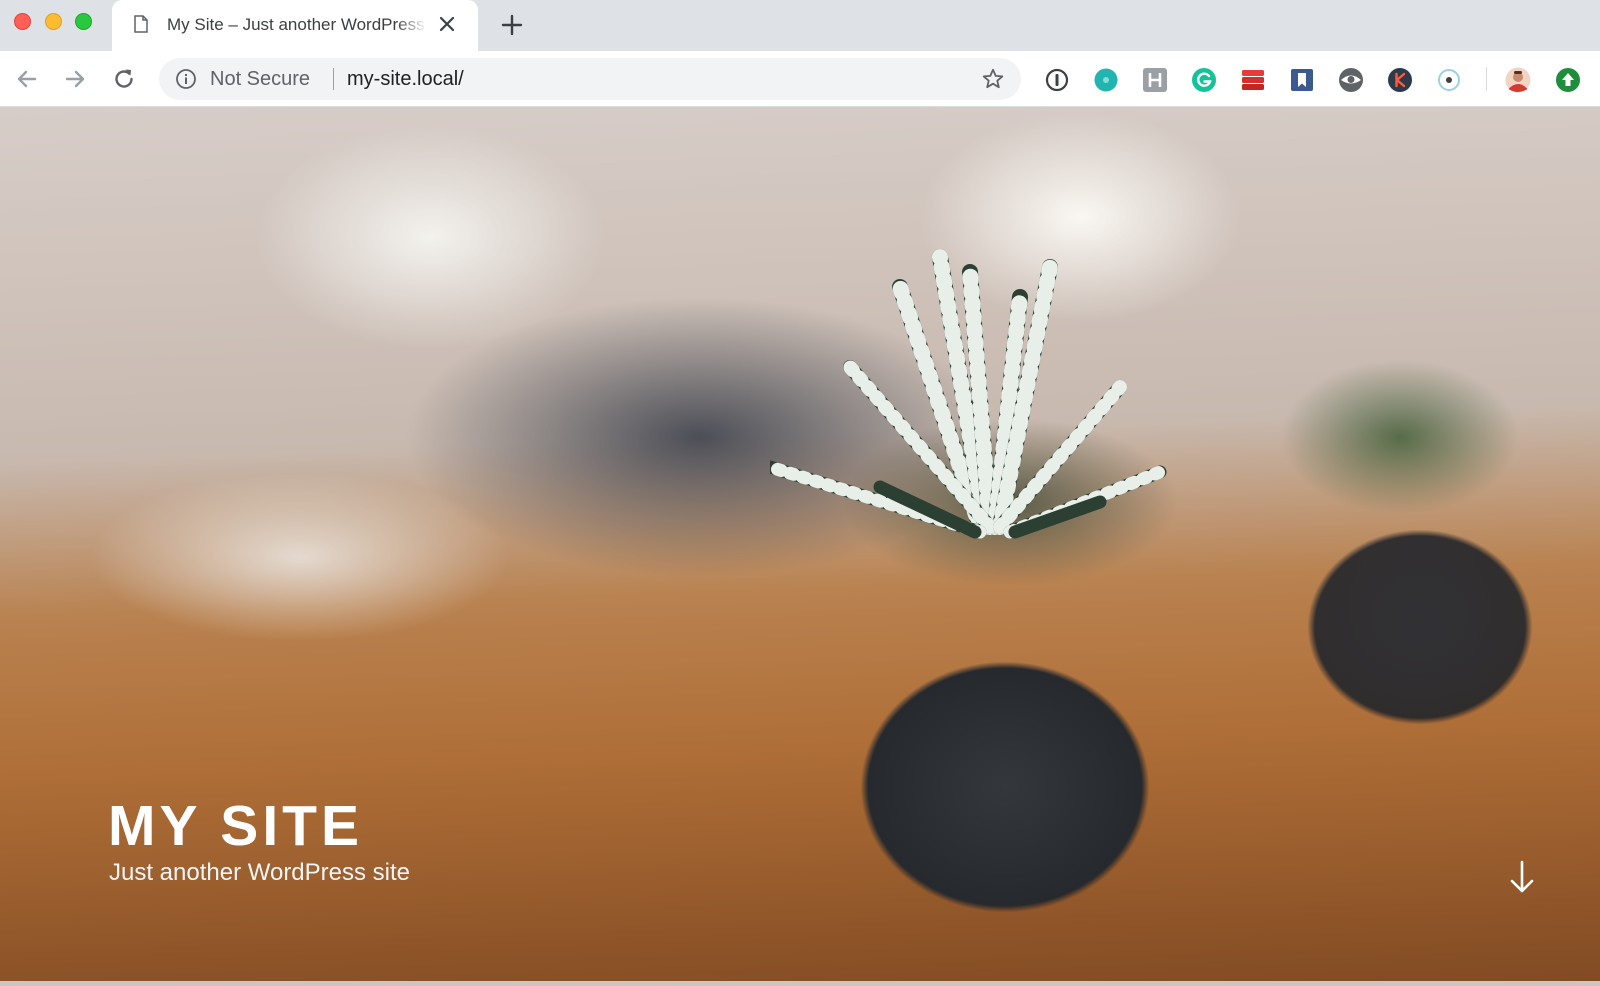 Image resolution: width=1600 pixels, height=986 pixels. Describe the element at coordinates (260, 872) in the screenshot. I see `site-tagline: Just another WordPress site` at that location.